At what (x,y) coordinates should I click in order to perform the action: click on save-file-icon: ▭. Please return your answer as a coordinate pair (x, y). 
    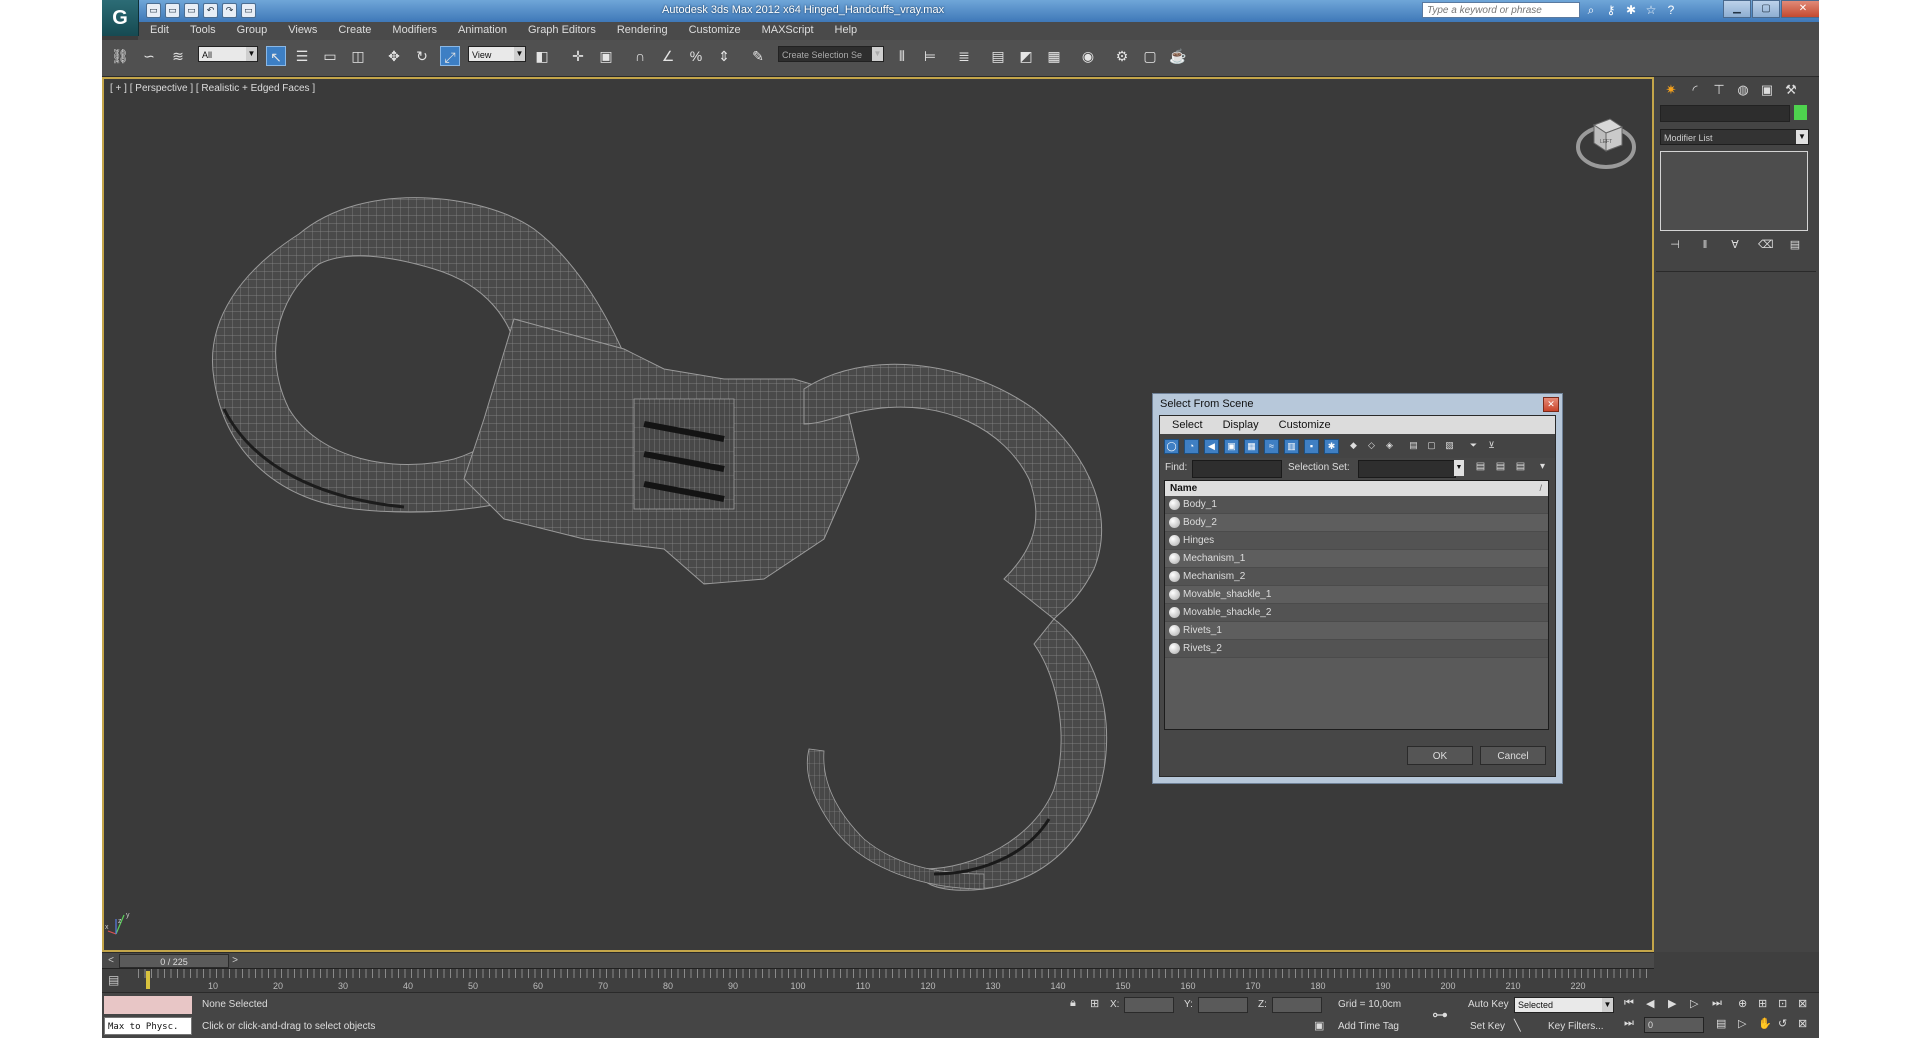
    Looking at the image, I should click on (191, 10).